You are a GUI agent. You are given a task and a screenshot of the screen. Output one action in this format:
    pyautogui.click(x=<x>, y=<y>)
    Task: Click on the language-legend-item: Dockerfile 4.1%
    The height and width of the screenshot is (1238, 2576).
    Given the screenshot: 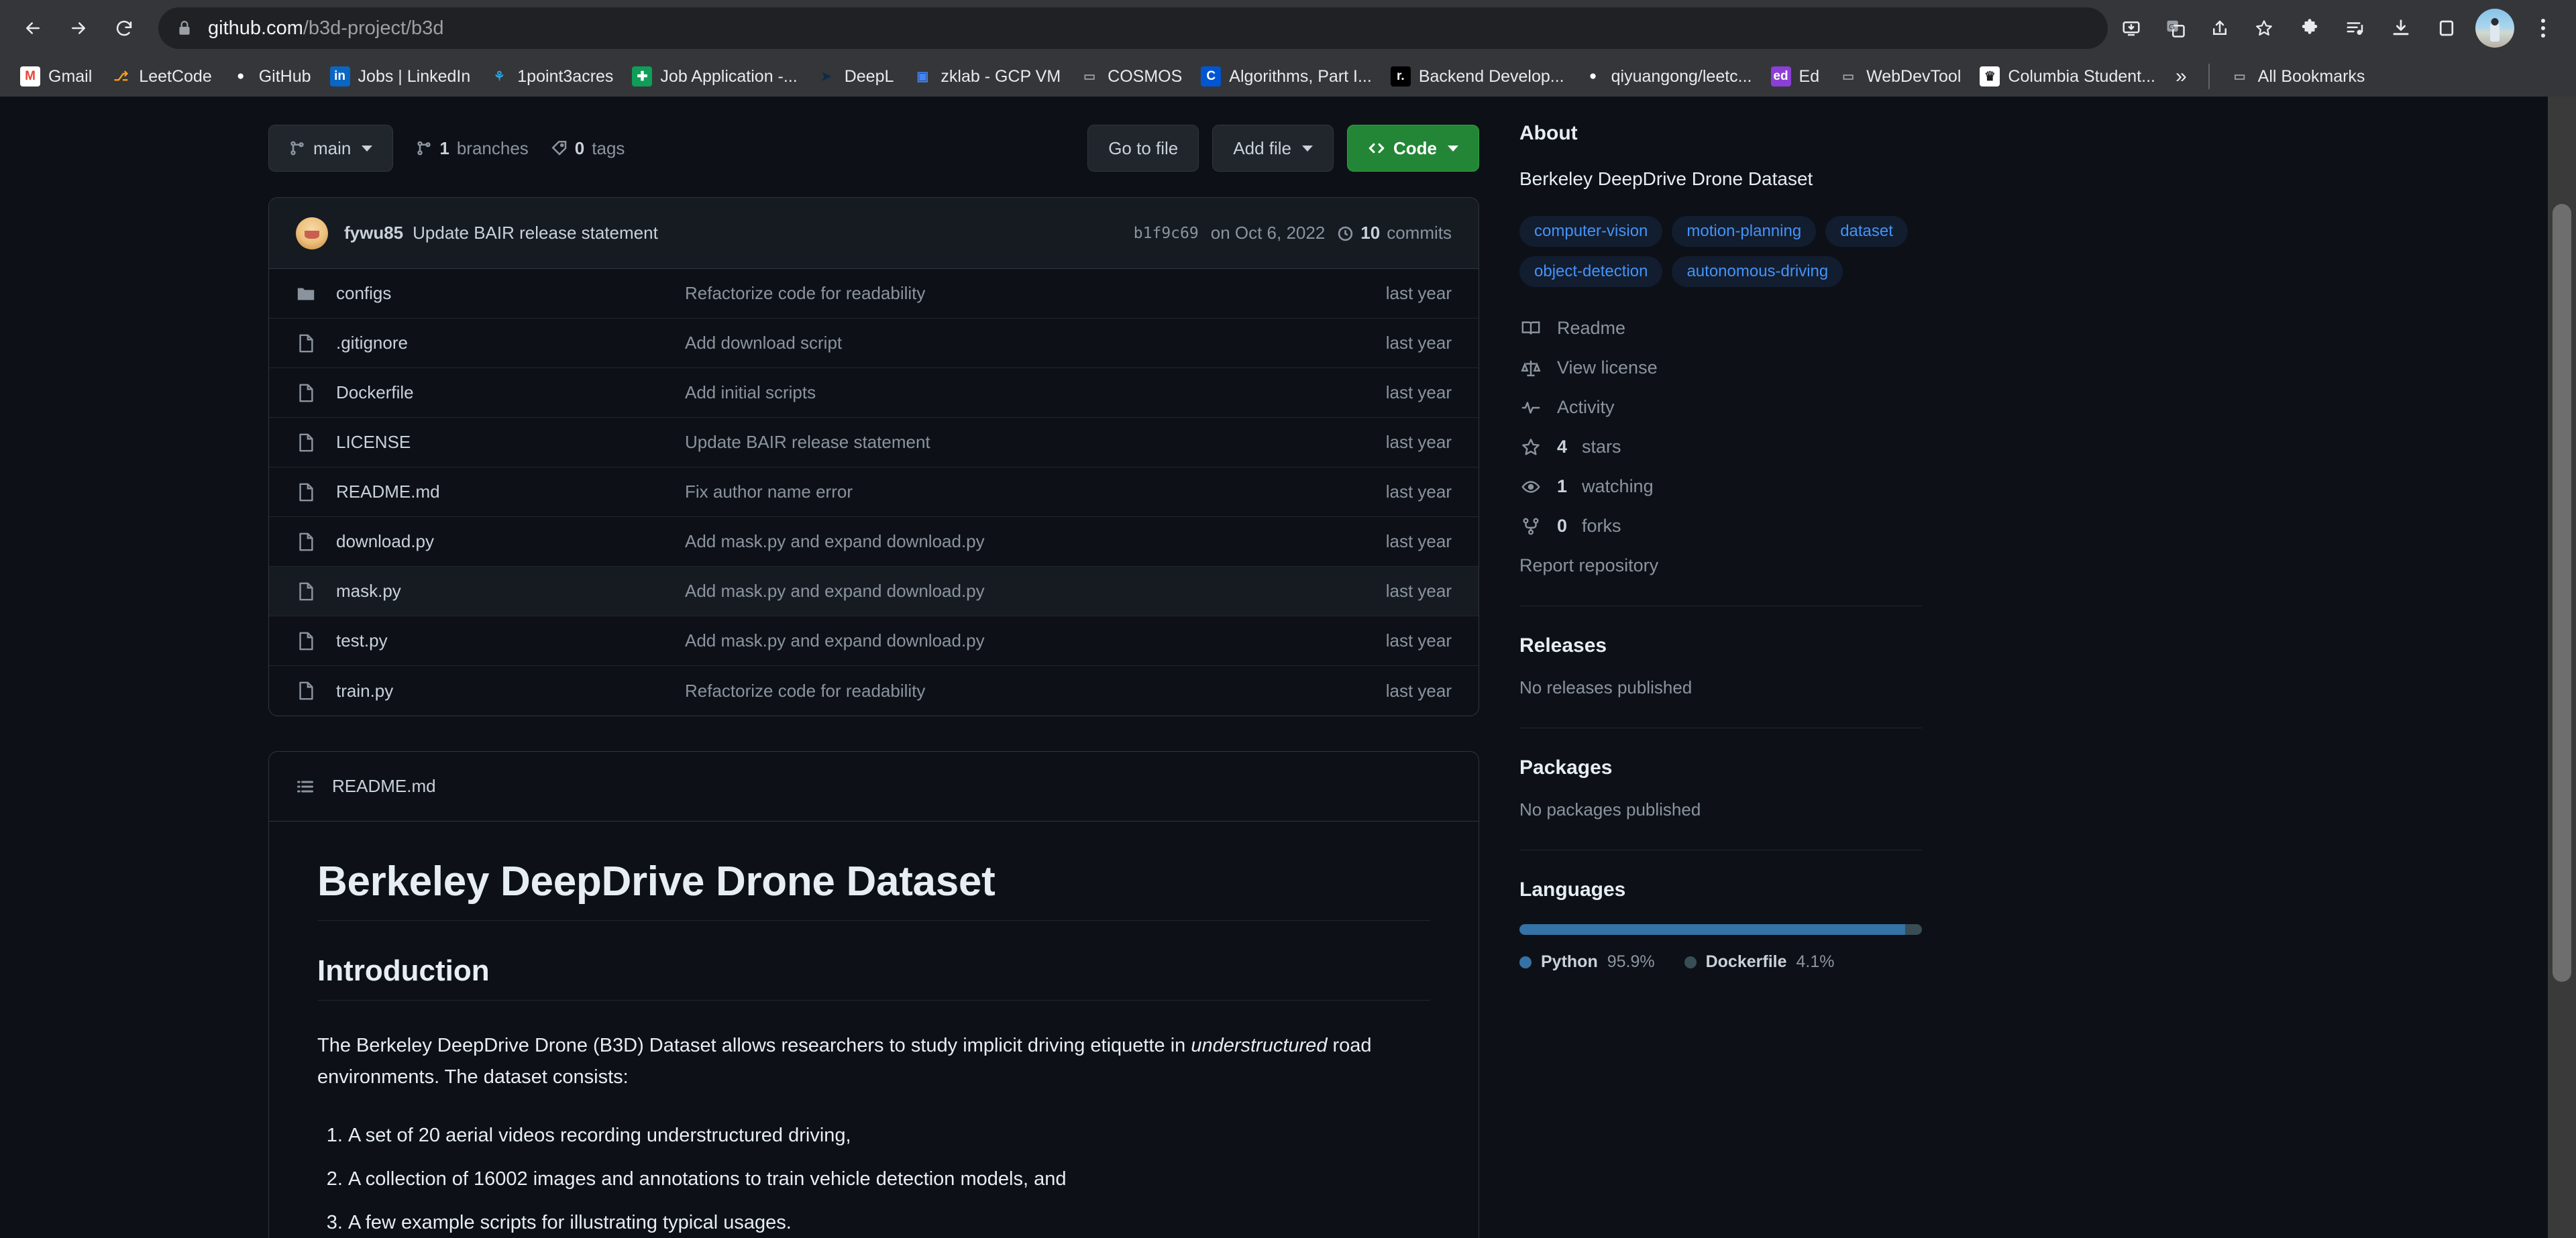 What is the action you would take?
    pyautogui.click(x=1759, y=962)
    